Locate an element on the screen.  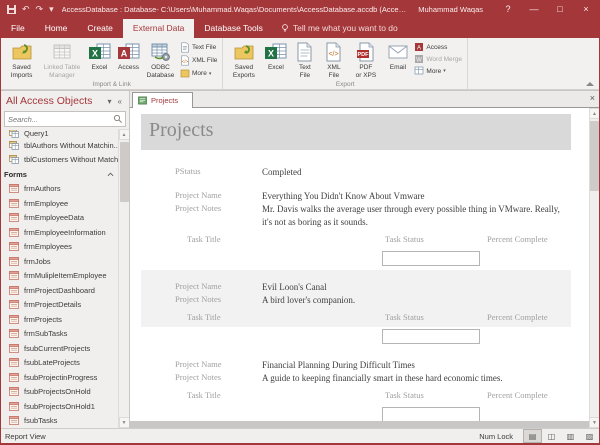
import-xml-file-button: </> XML File is located at coordinates (198, 60).